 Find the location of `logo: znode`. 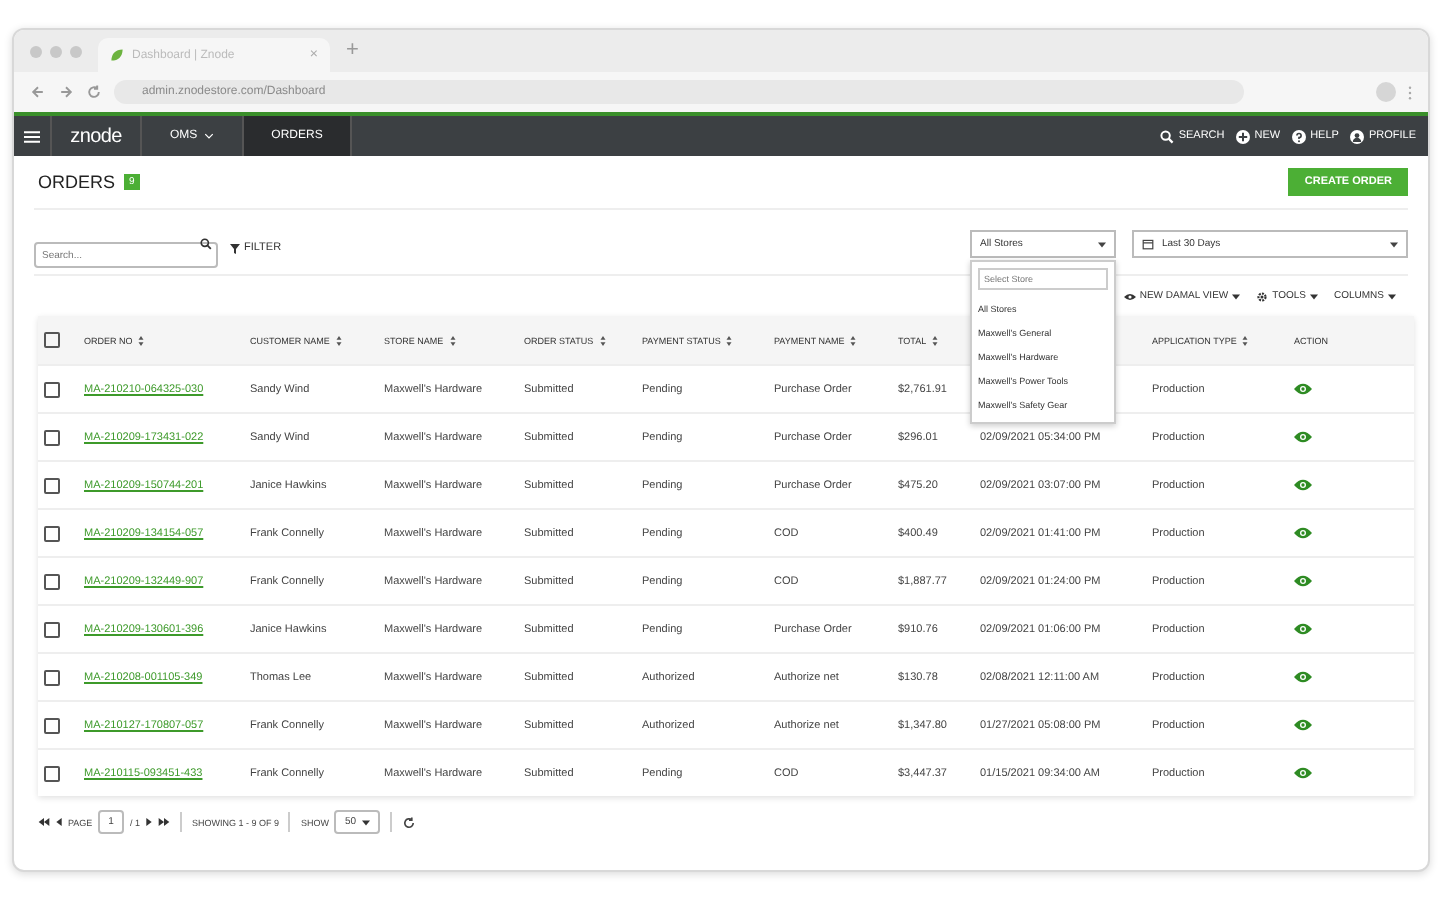

logo: znode is located at coordinates (97, 136).